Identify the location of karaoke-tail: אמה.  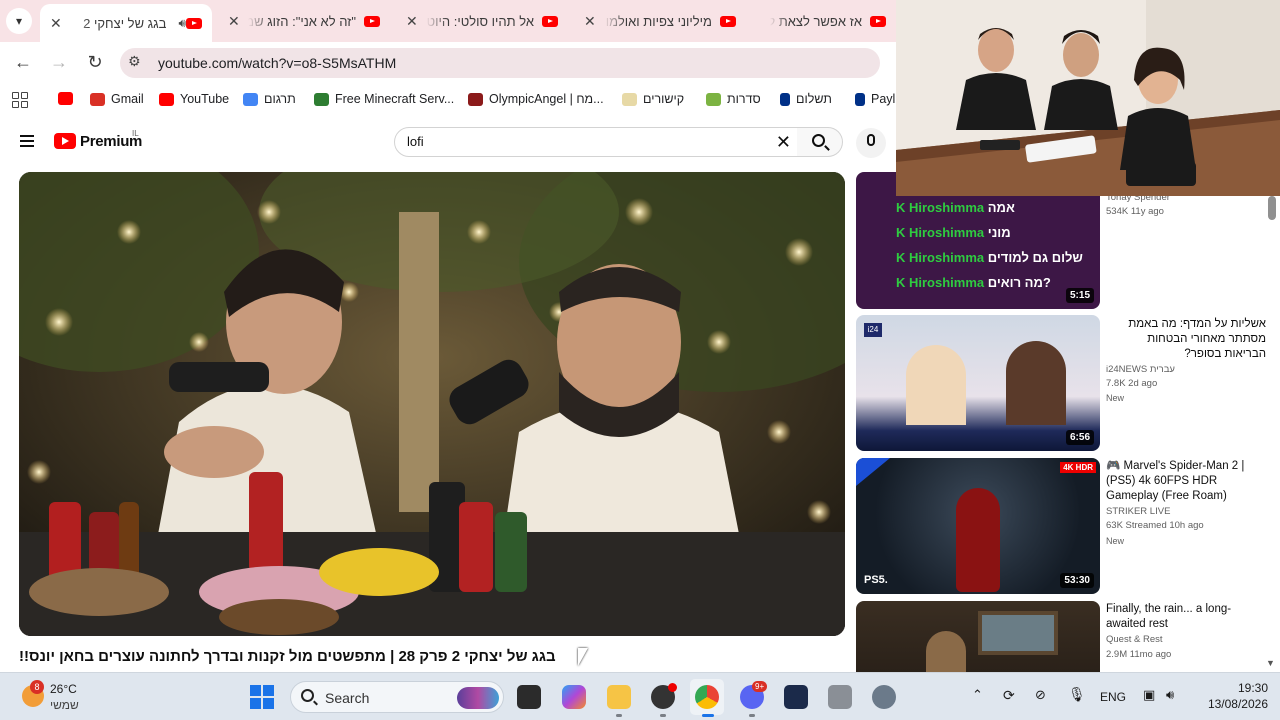
(1001, 207).